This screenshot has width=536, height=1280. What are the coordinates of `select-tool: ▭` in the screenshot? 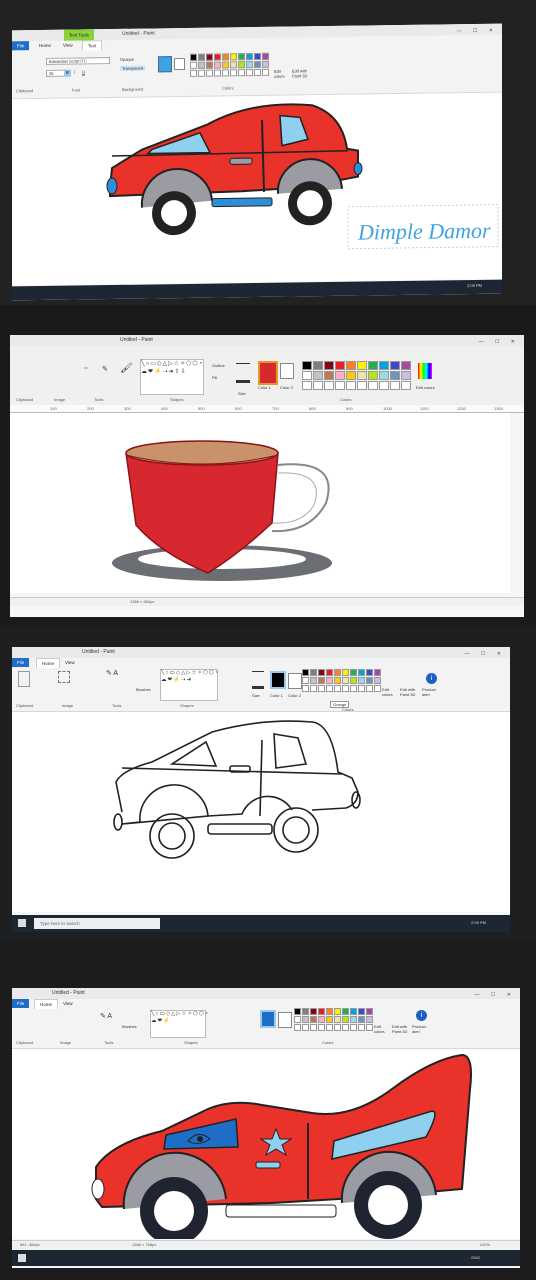 It's located at (86, 367).